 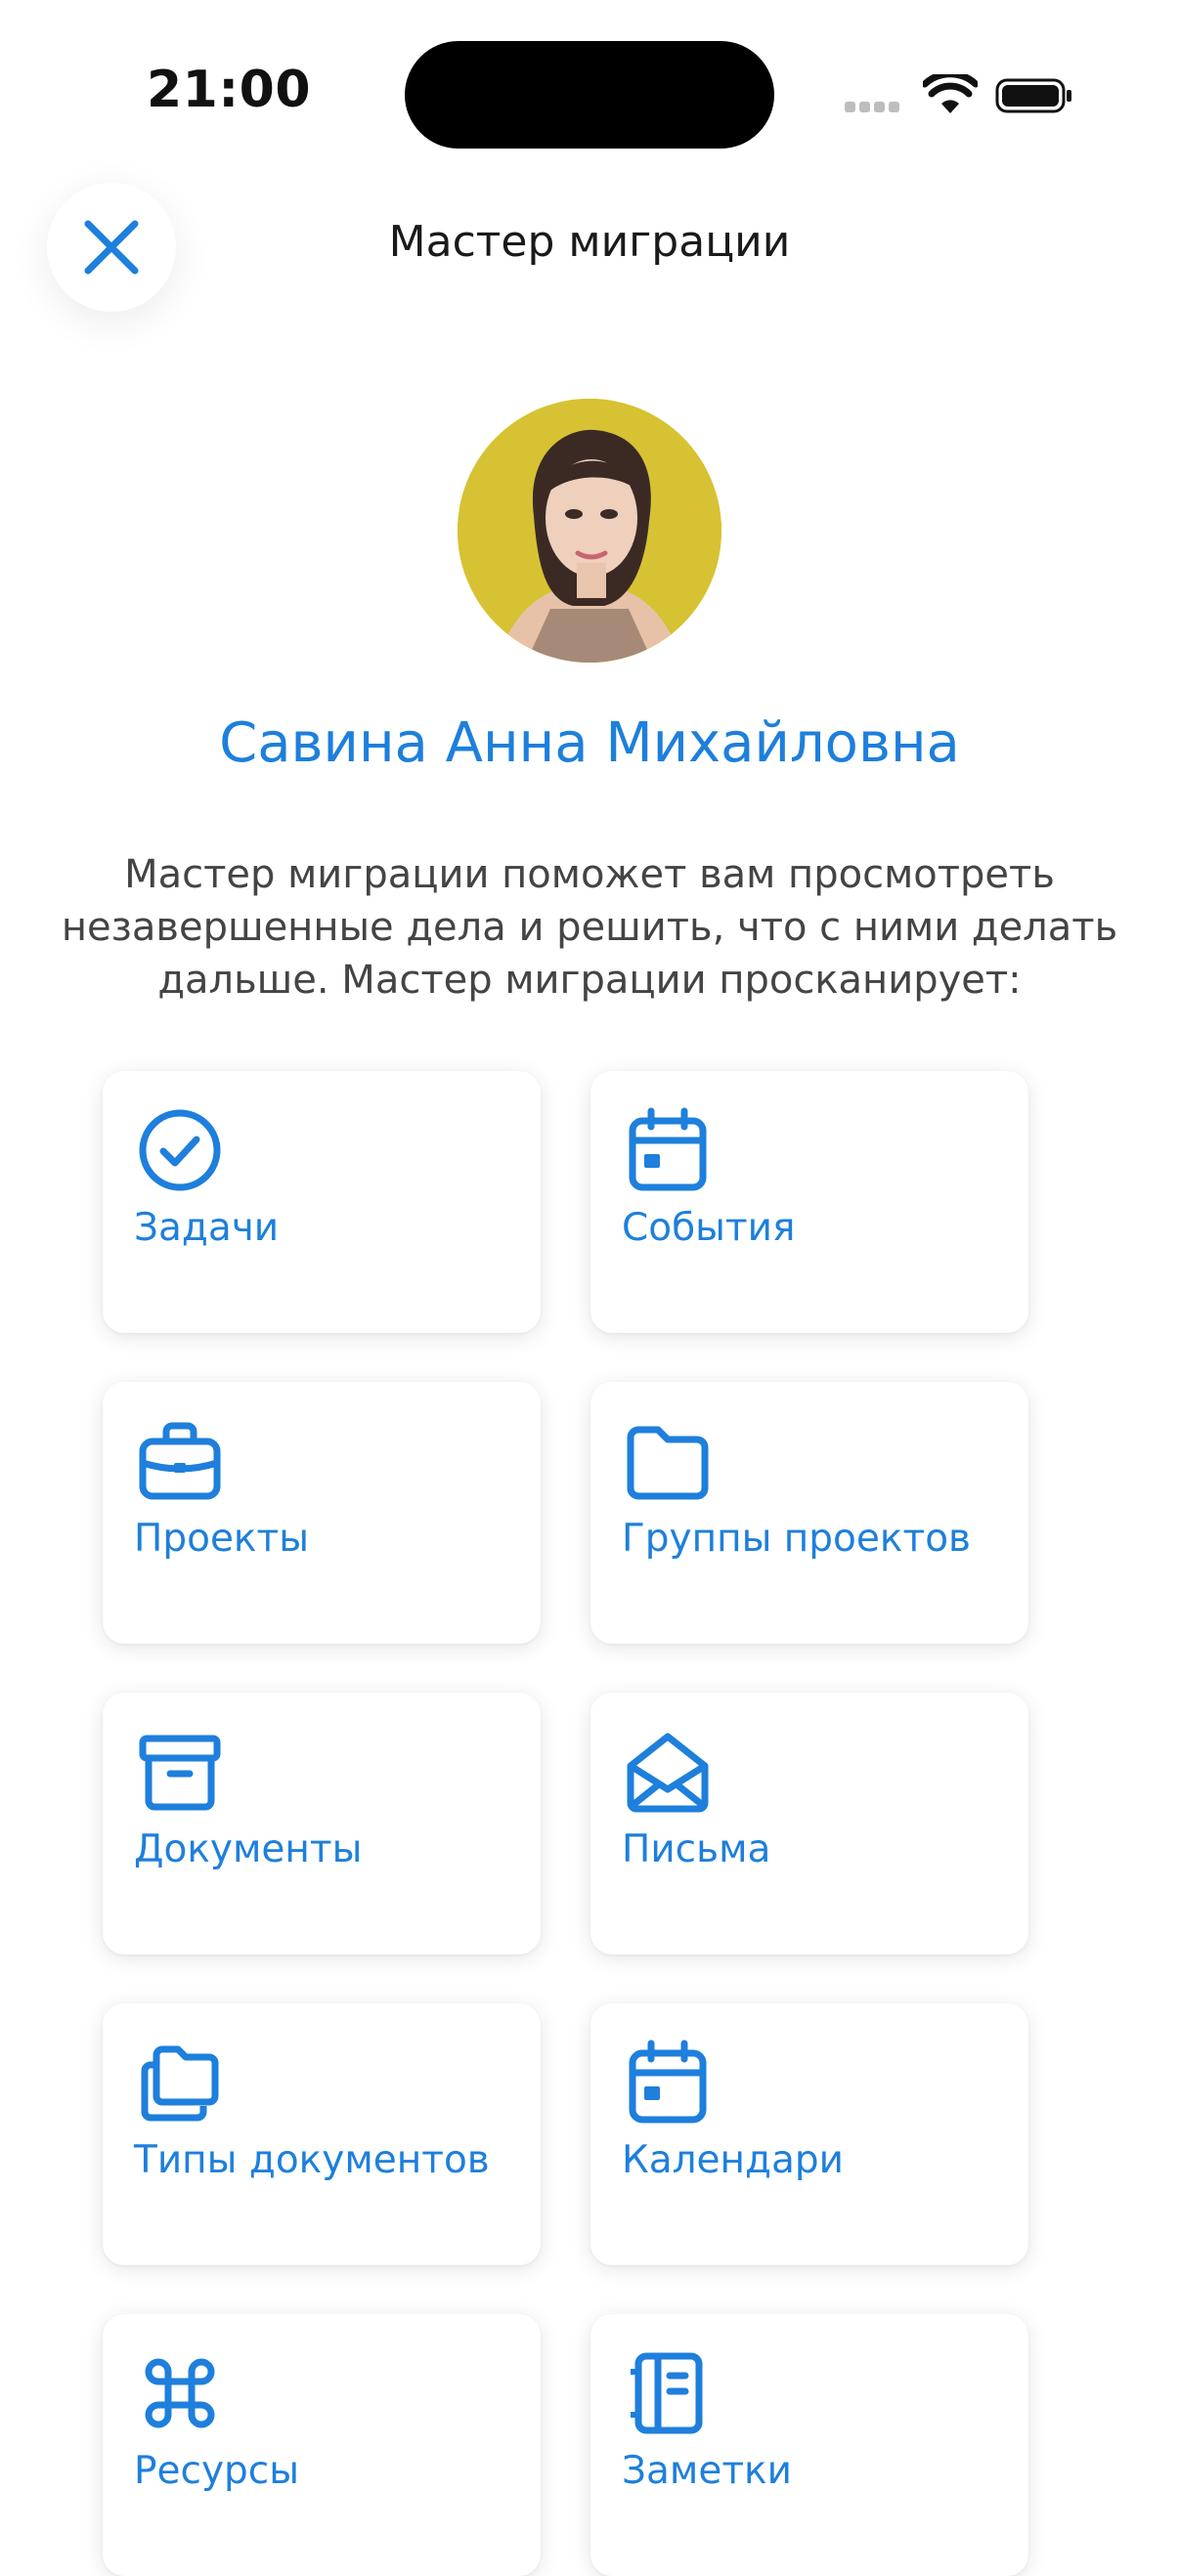 What do you see at coordinates (322, 2445) in the screenshot?
I see `category-card-resources: Ресурсы` at bounding box center [322, 2445].